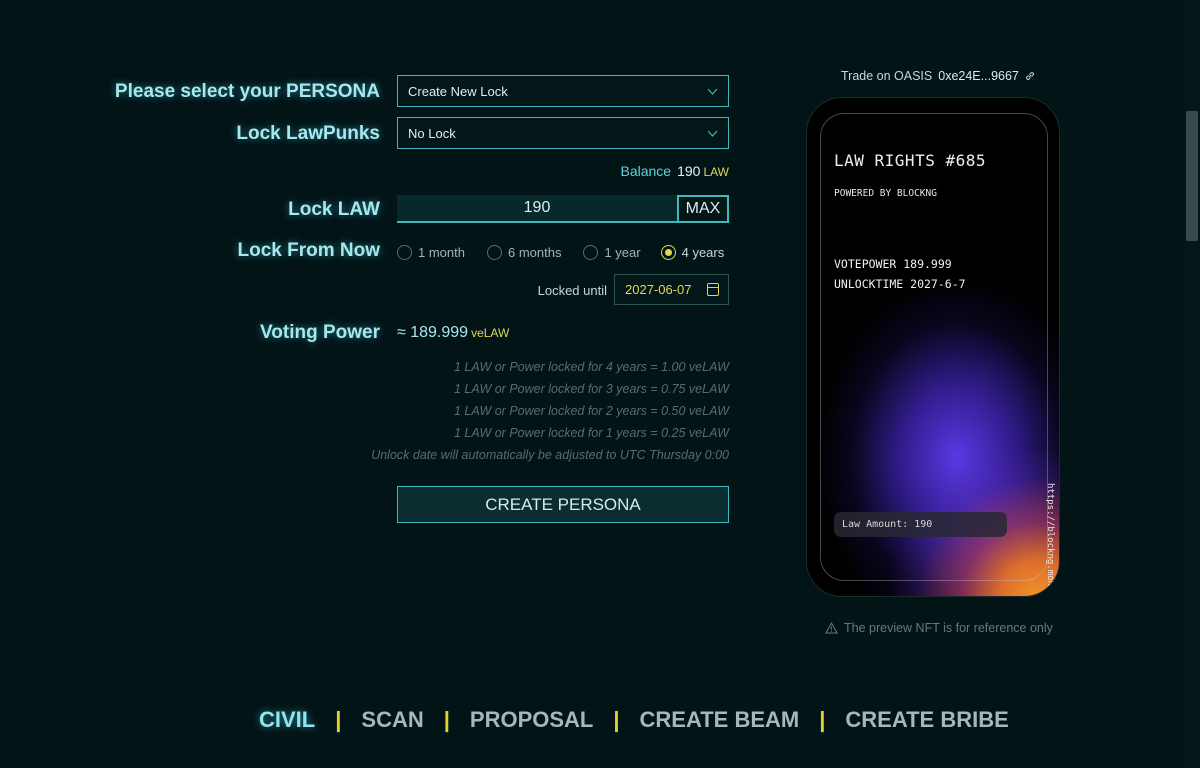  I want to click on duration-radio-group: 1 month 6 months 1 year 4 years, so click(560, 252).